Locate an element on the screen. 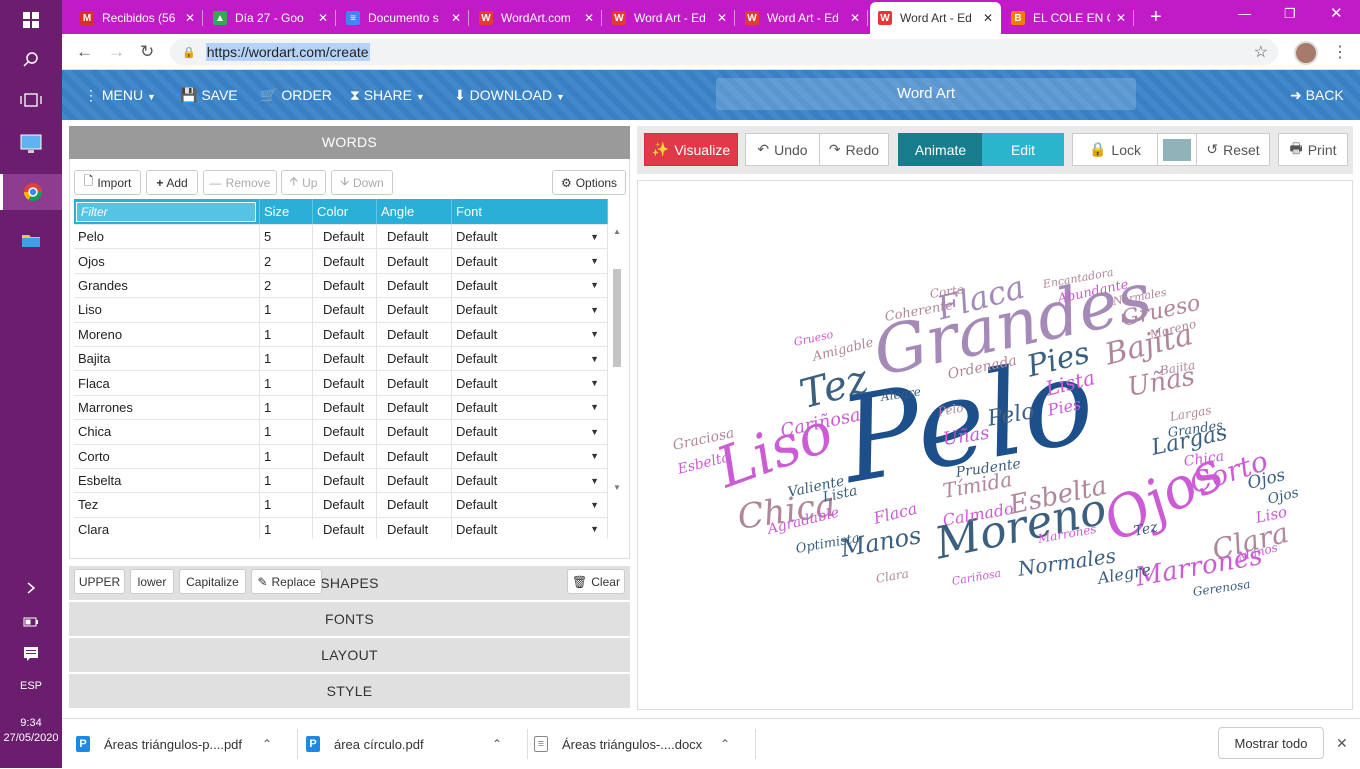 The width and height of the screenshot is (1360, 769). artwork-title-field: Word Art is located at coordinates (926, 94).